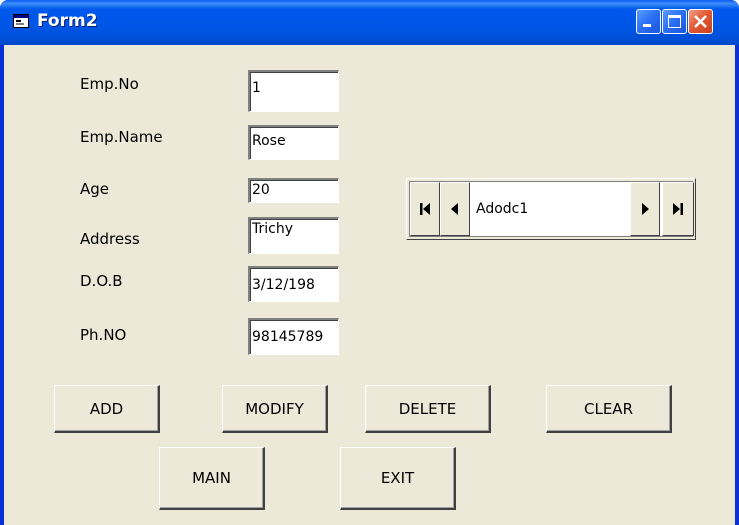  What do you see at coordinates (293, 142) in the screenshot?
I see `emp-name-field: Rose` at bounding box center [293, 142].